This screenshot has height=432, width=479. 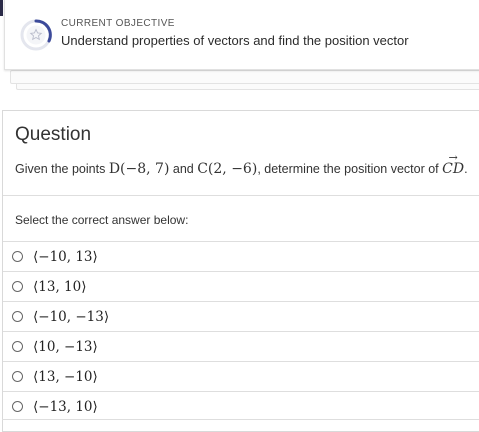 I want to click on prompt-and: and, so click(x=183, y=169).